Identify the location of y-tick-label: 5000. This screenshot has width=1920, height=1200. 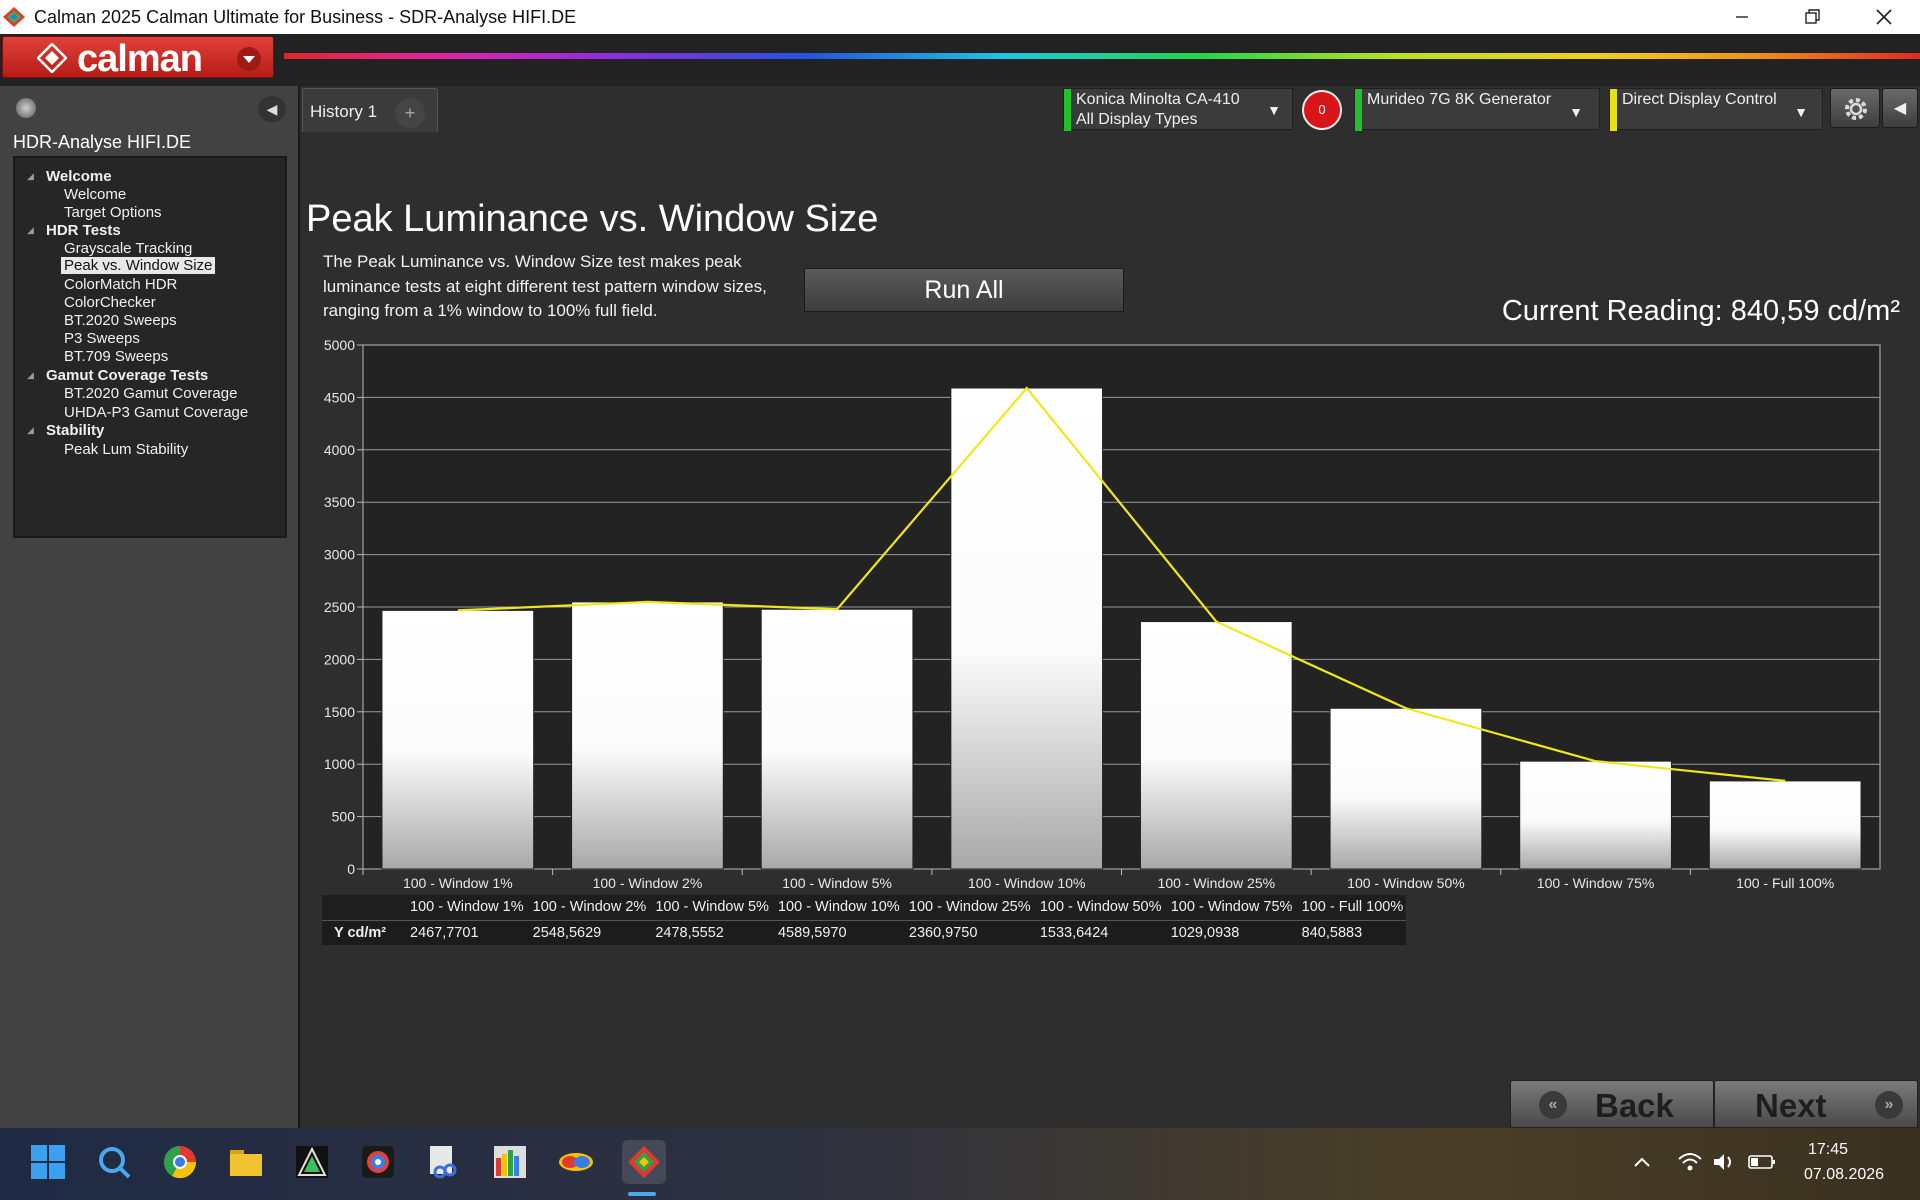
(339, 345).